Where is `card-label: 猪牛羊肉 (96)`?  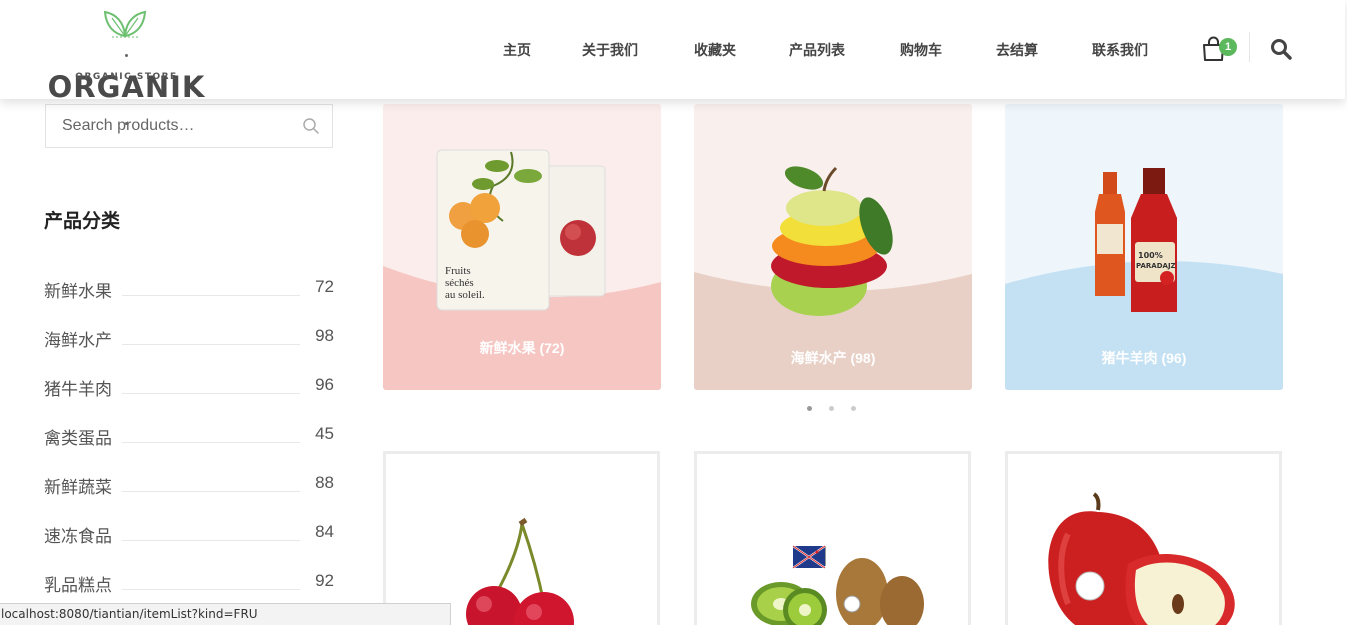
card-label: 猪牛羊肉 (96) is located at coordinates (1144, 358).